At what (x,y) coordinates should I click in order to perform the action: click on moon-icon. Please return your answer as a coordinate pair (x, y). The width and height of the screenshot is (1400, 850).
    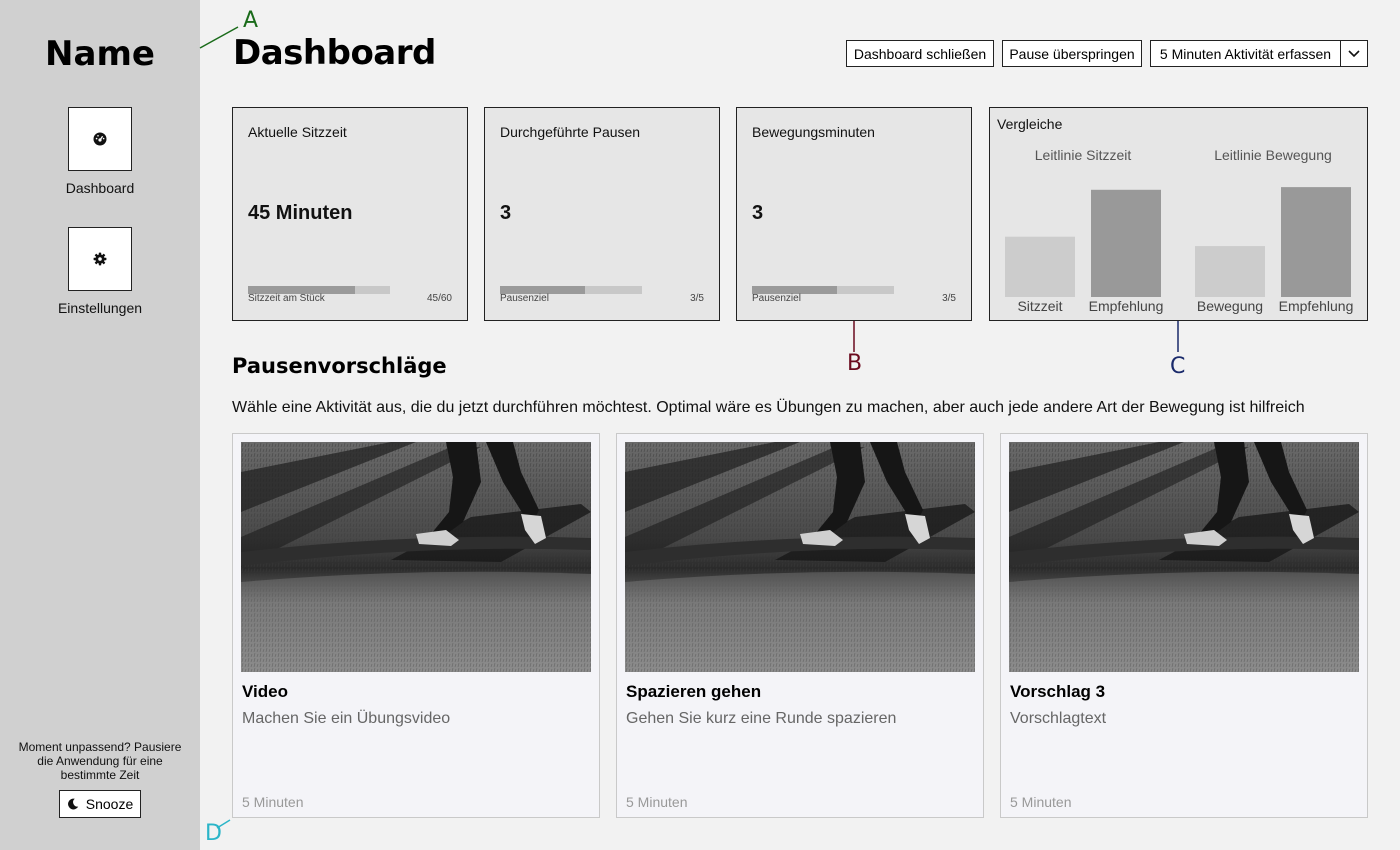
    Looking at the image, I should click on (72, 804).